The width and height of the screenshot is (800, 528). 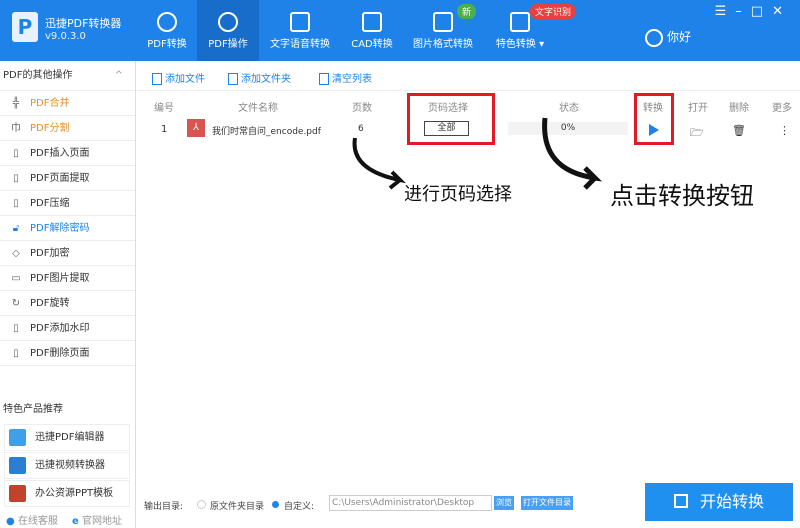 What do you see at coordinates (83, 23) in the screenshot?
I see `app-name: 迅捷PDF转换器` at bounding box center [83, 23].